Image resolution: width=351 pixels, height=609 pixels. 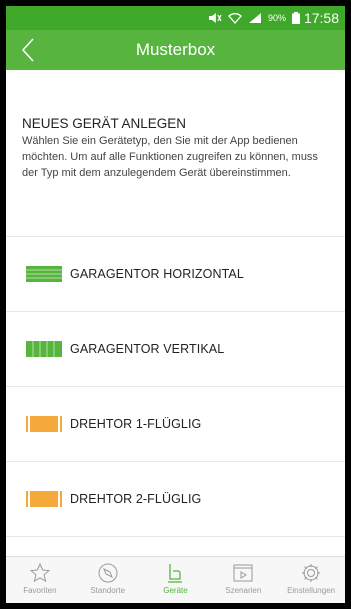 I want to click on swing-gate-single-icon, so click(x=44, y=424).